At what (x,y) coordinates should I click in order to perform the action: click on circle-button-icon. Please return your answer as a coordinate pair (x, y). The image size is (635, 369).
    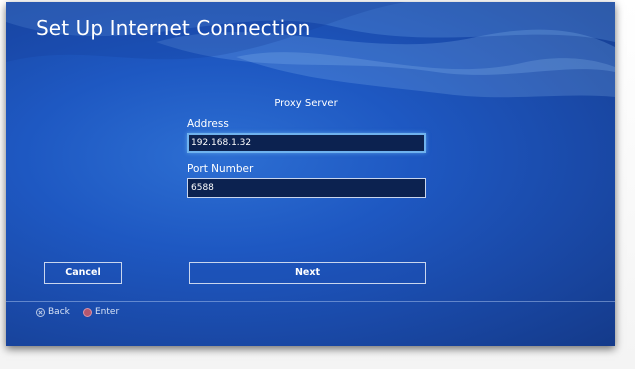
    Looking at the image, I should click on (87, 312).